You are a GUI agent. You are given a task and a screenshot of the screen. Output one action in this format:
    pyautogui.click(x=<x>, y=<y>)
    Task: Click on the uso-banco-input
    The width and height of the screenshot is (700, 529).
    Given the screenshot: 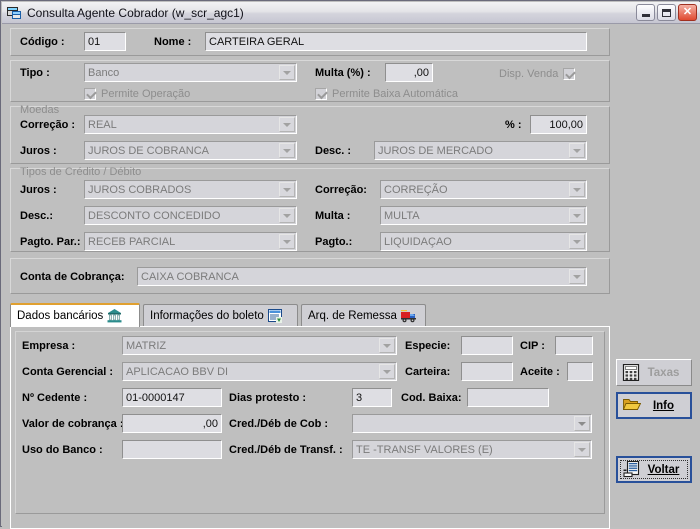 What is the action you would take?
    pyautogui.click(x=172, y=449)
    